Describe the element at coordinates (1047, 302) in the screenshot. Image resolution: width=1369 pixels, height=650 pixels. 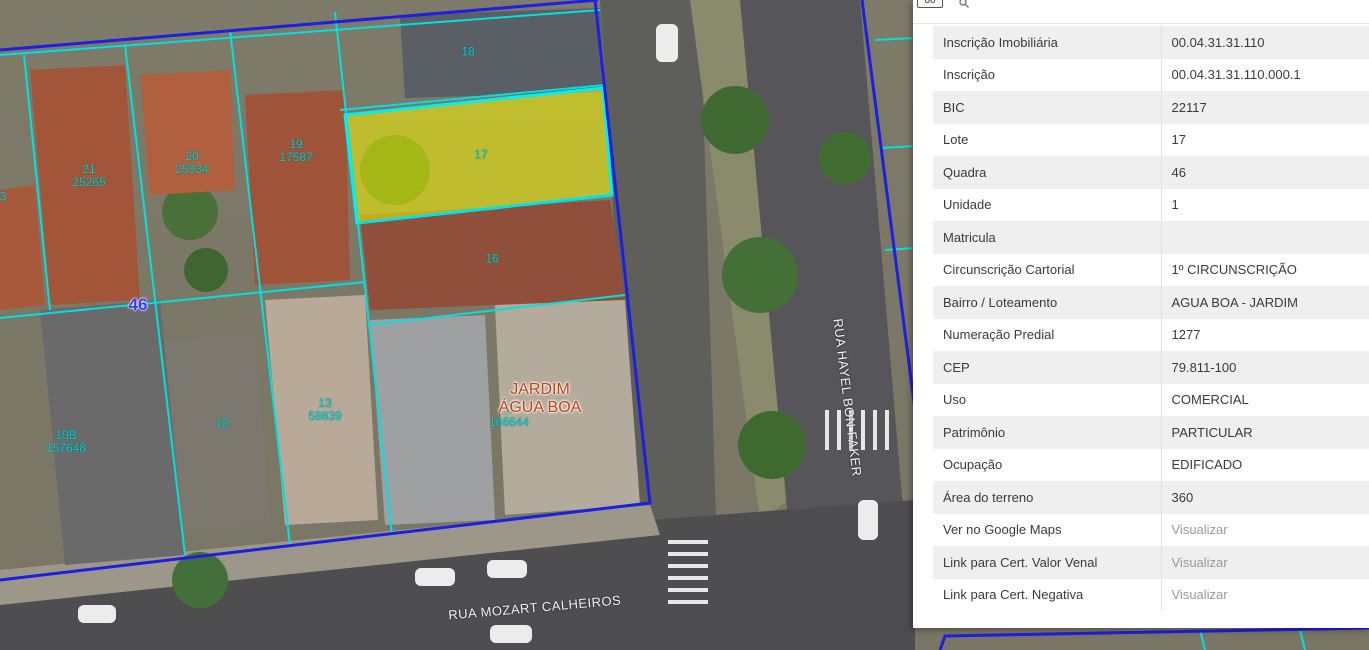
I see `attr-key: Bairro / Loteamento` at that location.